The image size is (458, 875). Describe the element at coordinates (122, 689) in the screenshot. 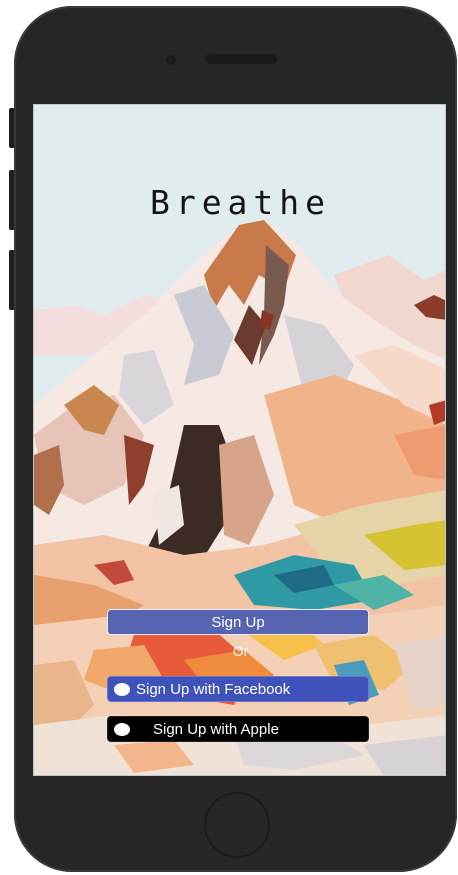

I see `facebook-circle-icon` at that location.